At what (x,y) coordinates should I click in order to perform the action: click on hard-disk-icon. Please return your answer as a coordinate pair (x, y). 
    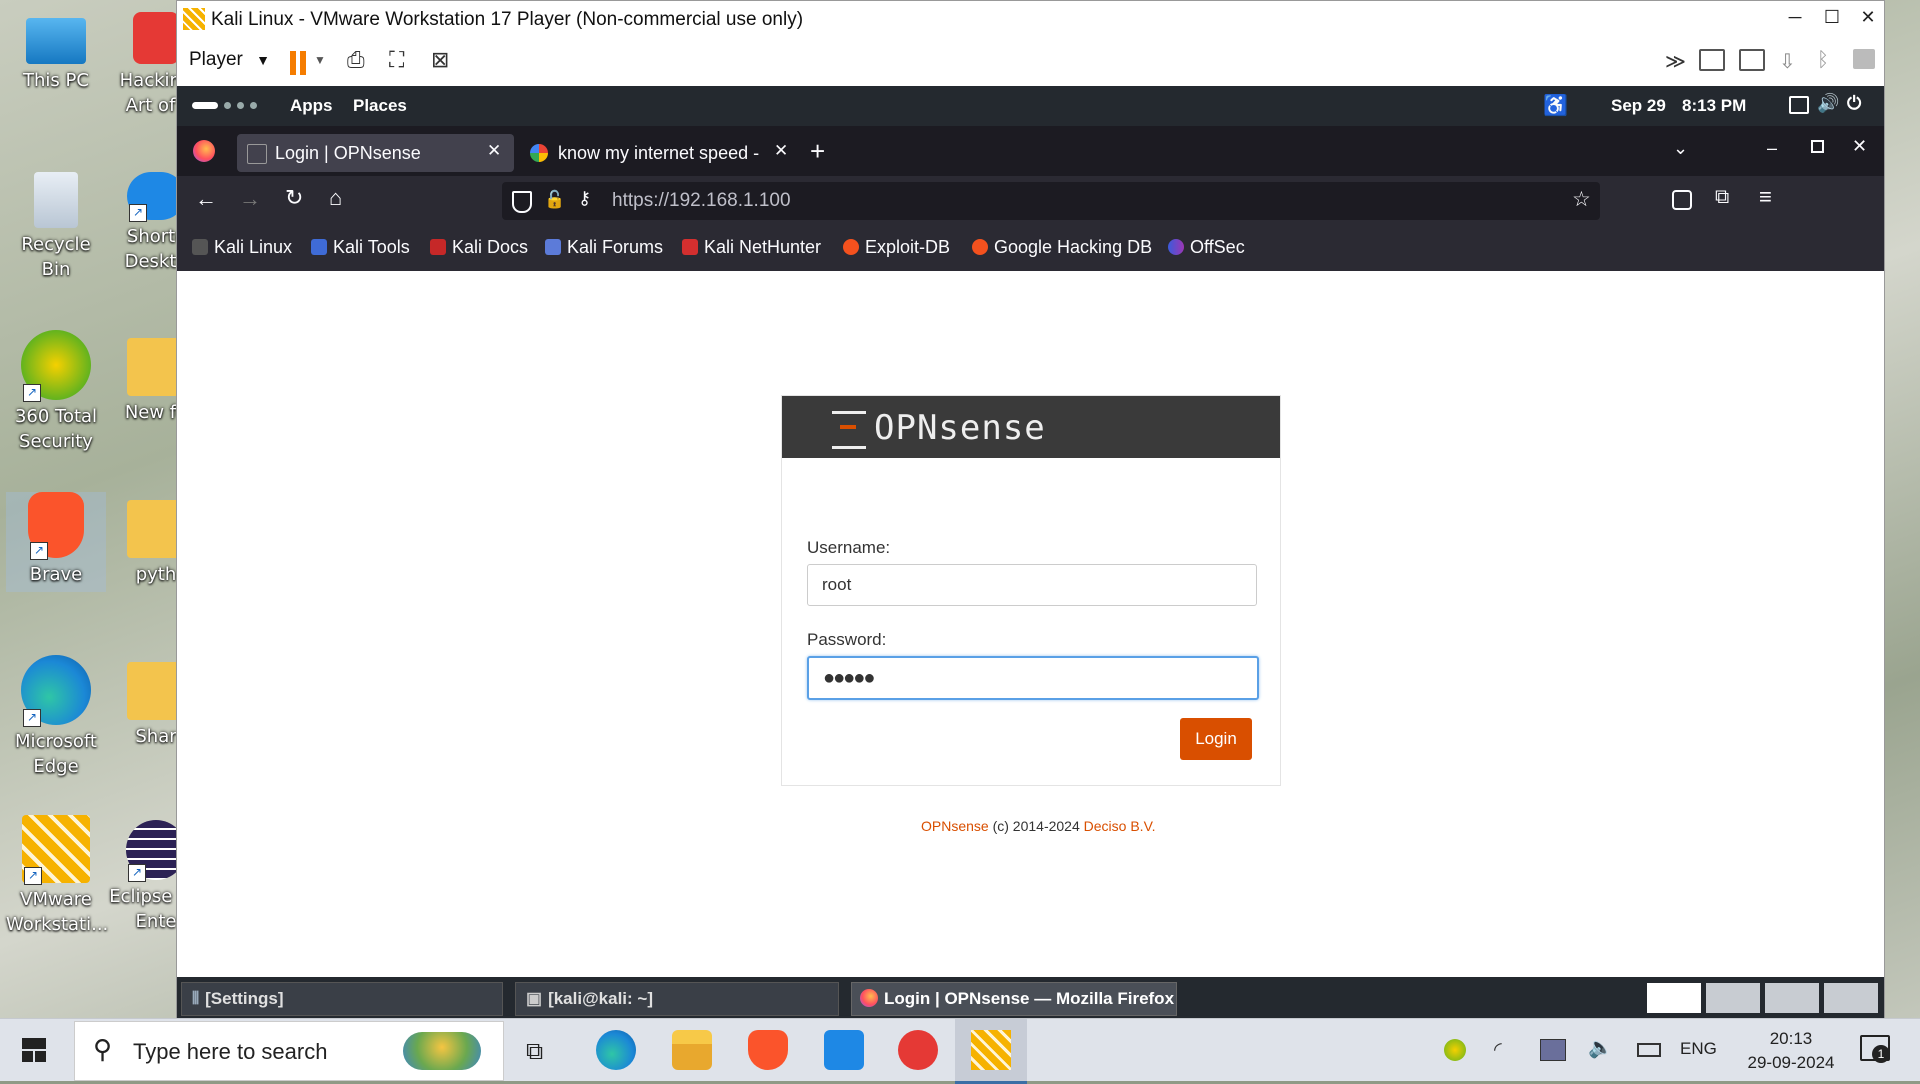
    Looking at the image, I should click on (1712, 60).